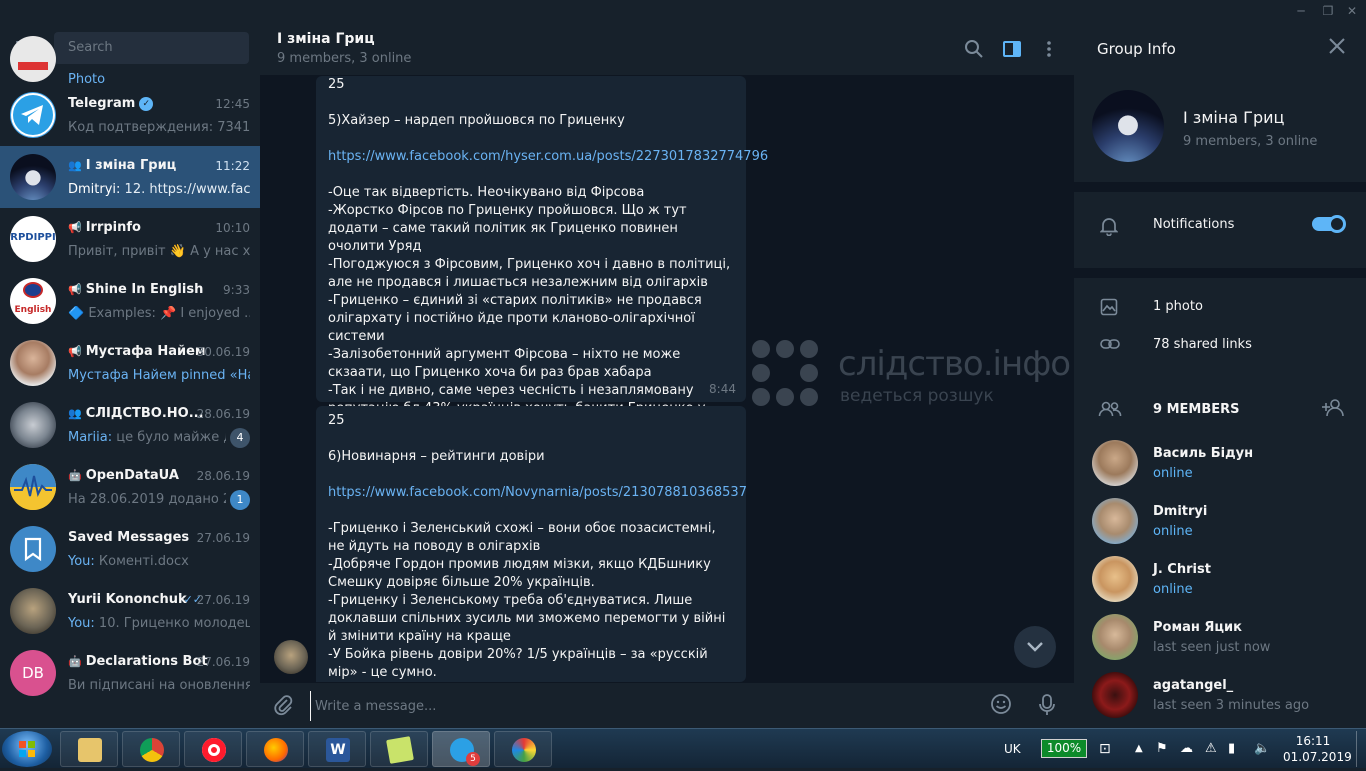 The width and height of the screenshot is (1366, 771). I want to click on paint-taskbar-button, so click(523, 749).